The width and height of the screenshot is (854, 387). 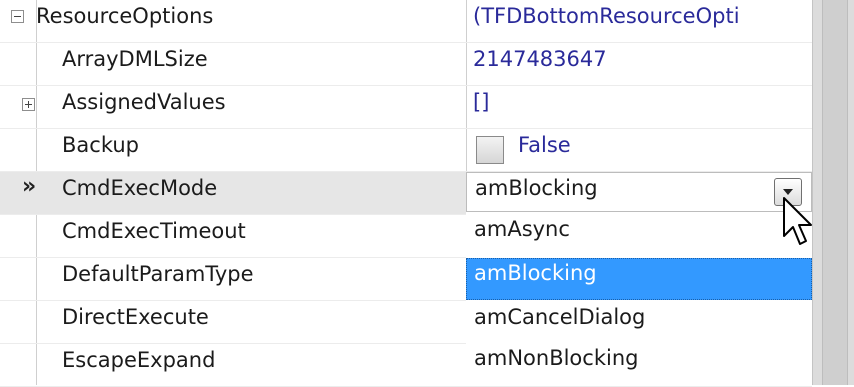 What do you see at coordinates (144, 102) in the screenshot?
I see `property-name: AssignedValues` at bounding box center [144, 102].